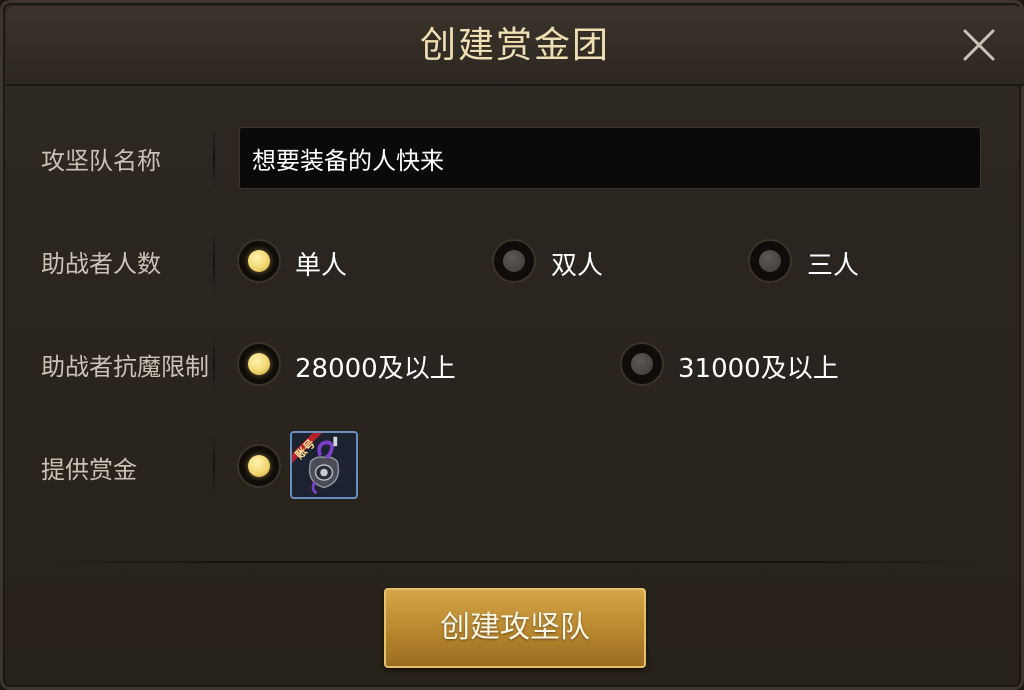 The width and height of the screenshot is (1024, 690). Describe the element at coordinates (125, 367) in the screenshot. I see `magic-resist-label: 助战者抗魔限制` at that location.